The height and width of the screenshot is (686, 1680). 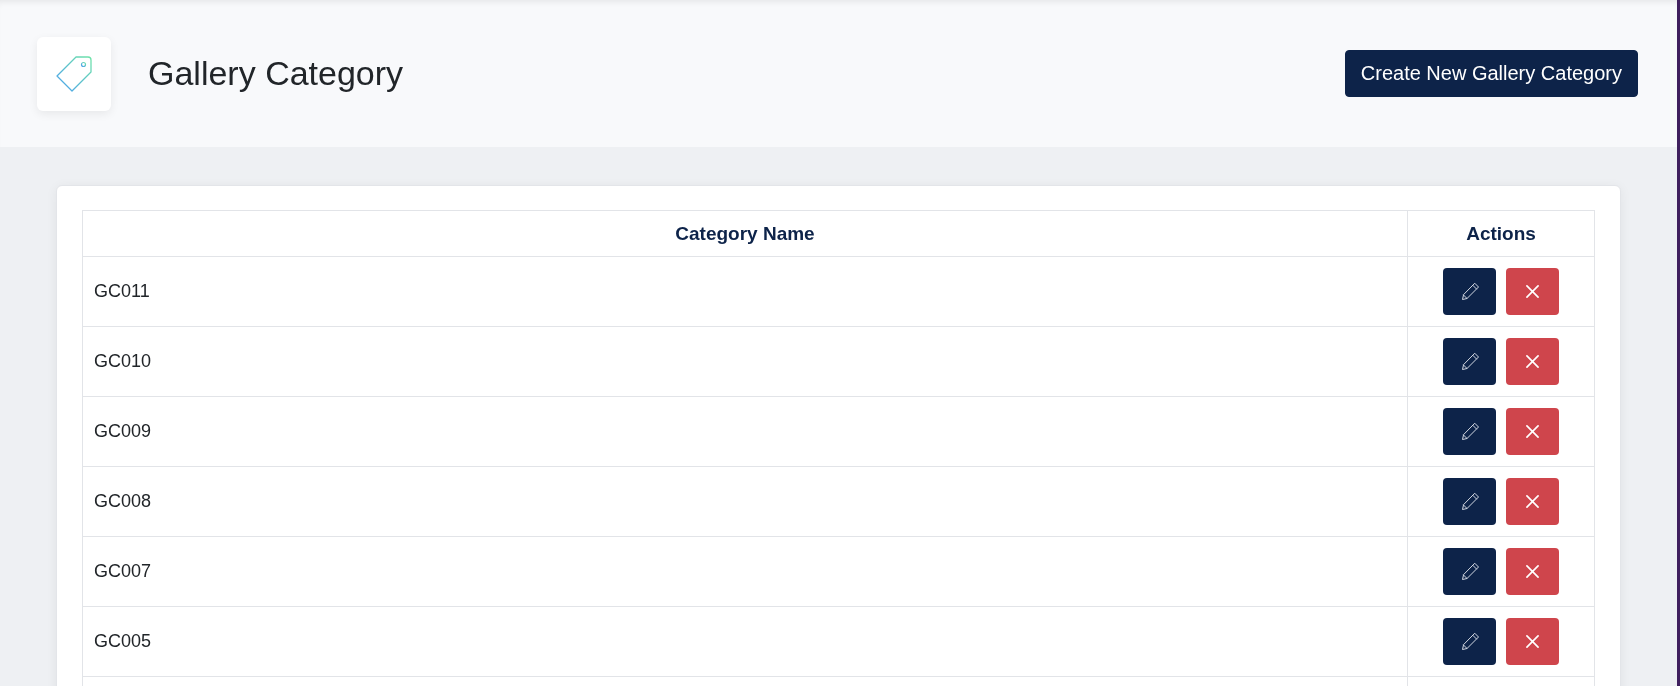 What do you see at coordinates (745, 501) in the screenshot?
I see `table-cell: GC008` at bounding box center [745, 501].